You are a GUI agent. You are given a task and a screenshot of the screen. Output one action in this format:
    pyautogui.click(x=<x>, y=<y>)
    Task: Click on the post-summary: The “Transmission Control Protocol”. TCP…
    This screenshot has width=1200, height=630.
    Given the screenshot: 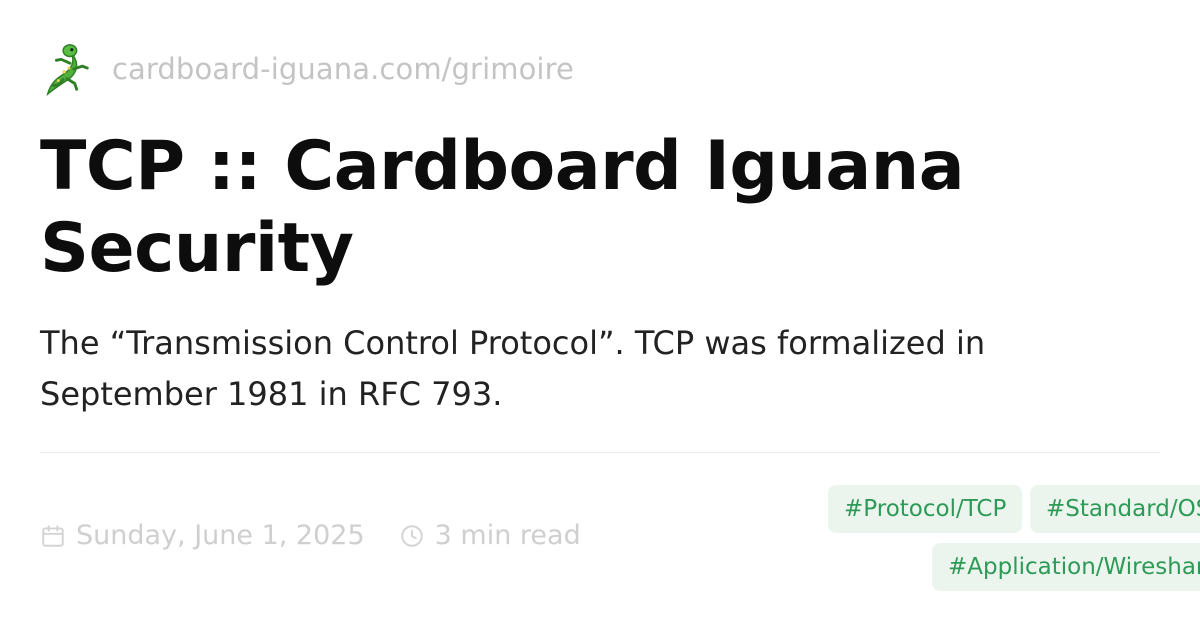 What is the action you would take?
    pyautogui.click(x=513, y=368)
    